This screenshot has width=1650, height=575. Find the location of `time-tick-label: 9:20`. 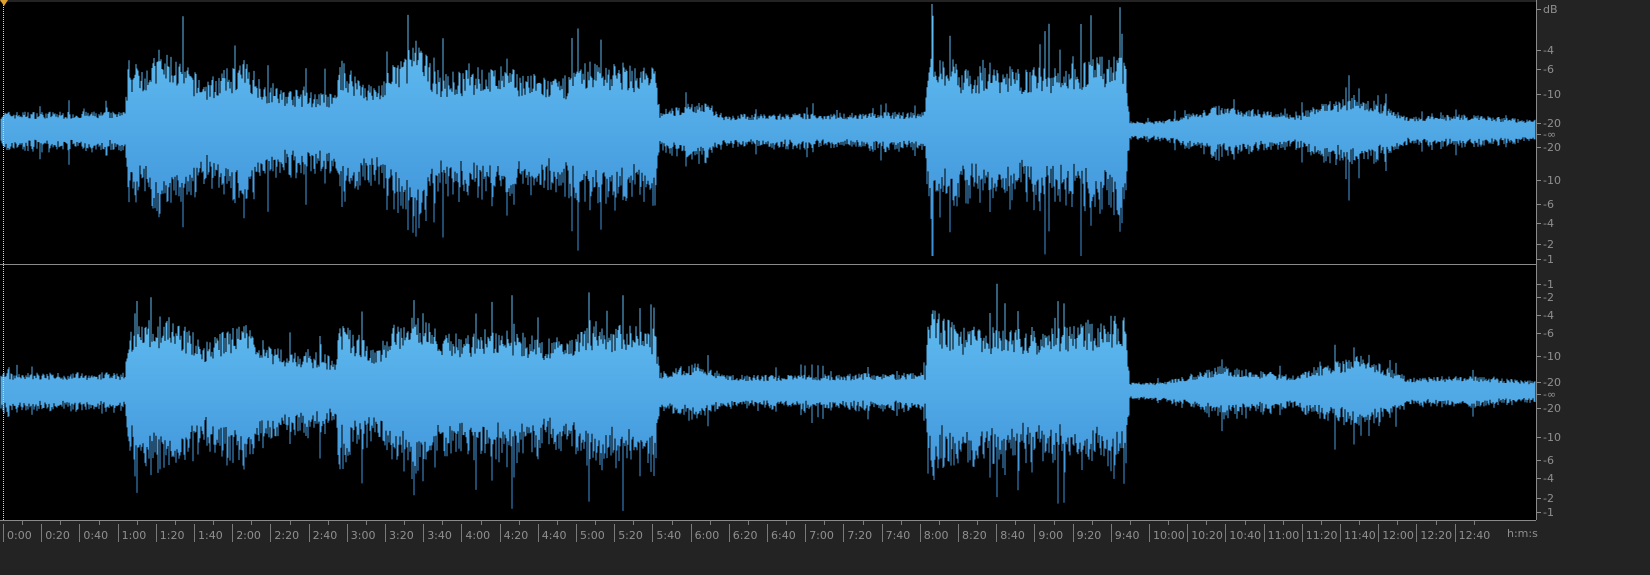

time-tick-label: 9:20 is located at coordinates (1086, 533).